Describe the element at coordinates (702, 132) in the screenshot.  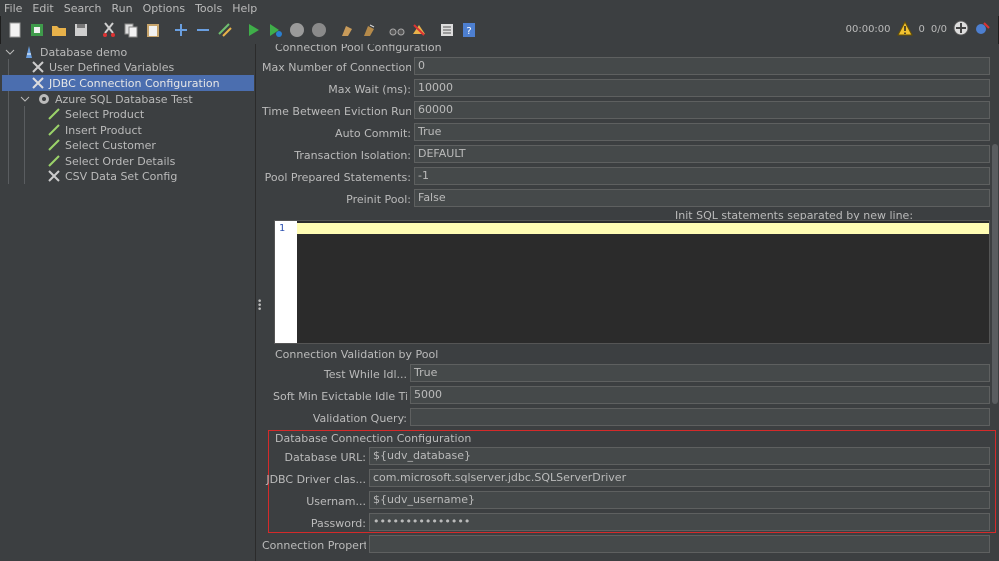
I see `auto-commit-field: True` at that location.